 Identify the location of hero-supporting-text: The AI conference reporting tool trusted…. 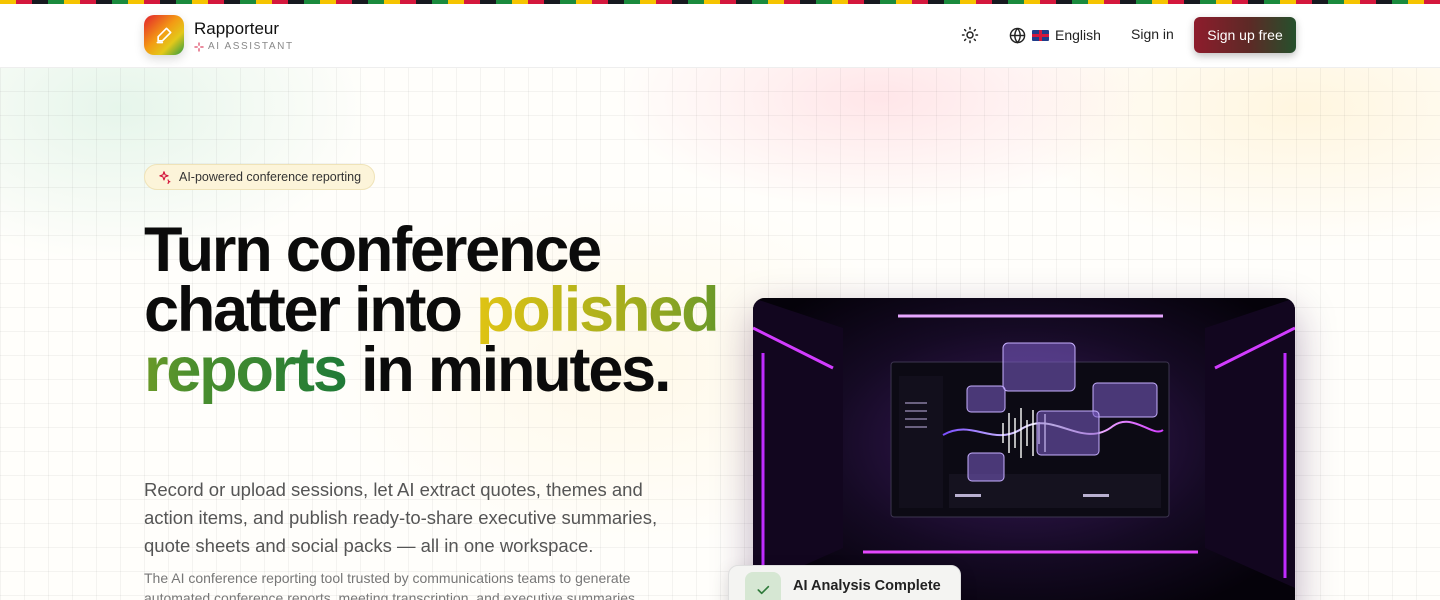
(390, 585).